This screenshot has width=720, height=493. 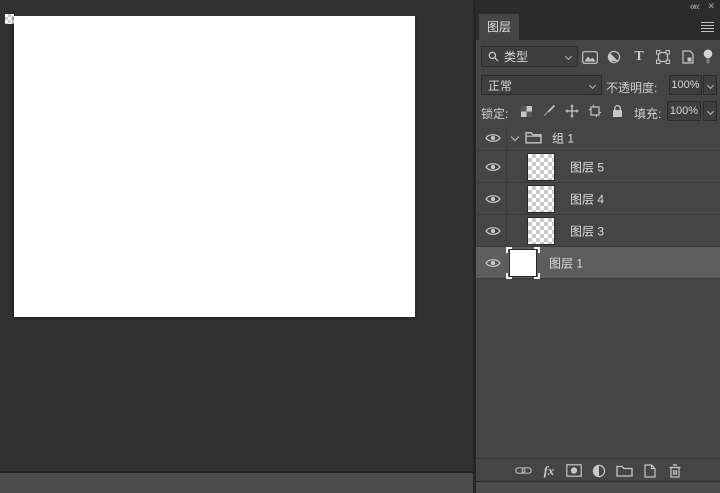 I want to click on layer-row-layer-5: 图层 5, so click(x=598, y=167).